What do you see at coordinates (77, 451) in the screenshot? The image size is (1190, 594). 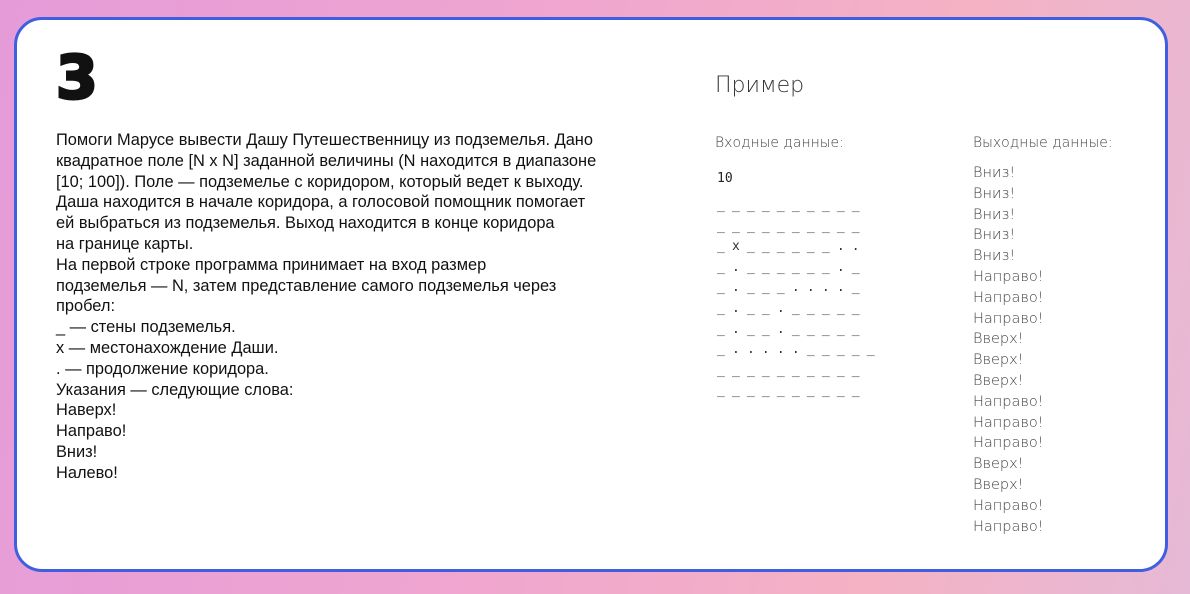 I see `command-down: Вниз!` at bounding box center [77, 451].